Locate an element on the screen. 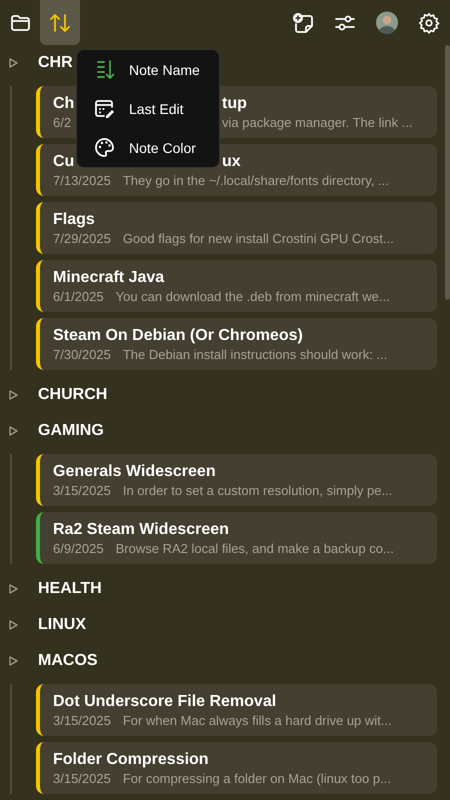 The height and width of the screenshot is (800, 450). note-meta: 6/2 is located at coordinates (62, 122).